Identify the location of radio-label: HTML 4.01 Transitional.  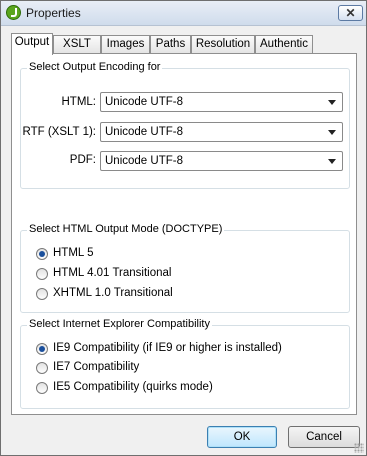
(112, 273).